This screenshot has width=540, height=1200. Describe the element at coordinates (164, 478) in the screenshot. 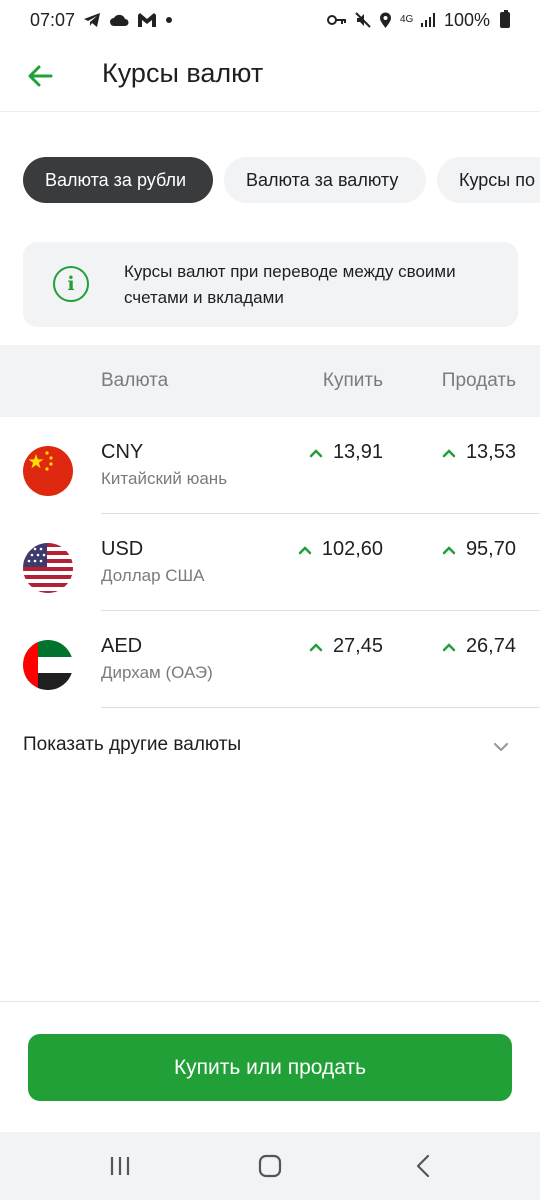

I see `currency-name: Китайский юань` at that location.